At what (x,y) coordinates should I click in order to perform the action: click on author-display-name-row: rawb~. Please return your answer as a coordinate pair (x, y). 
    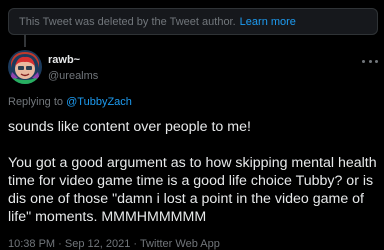
    Looking at the image, I should click on (73, 60).